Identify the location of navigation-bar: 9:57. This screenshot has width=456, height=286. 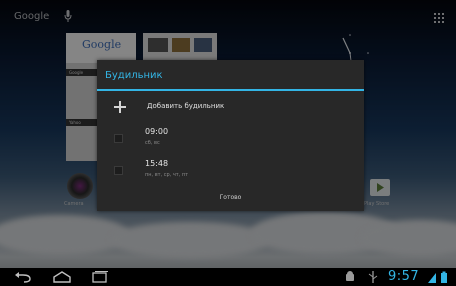
(228, 277).